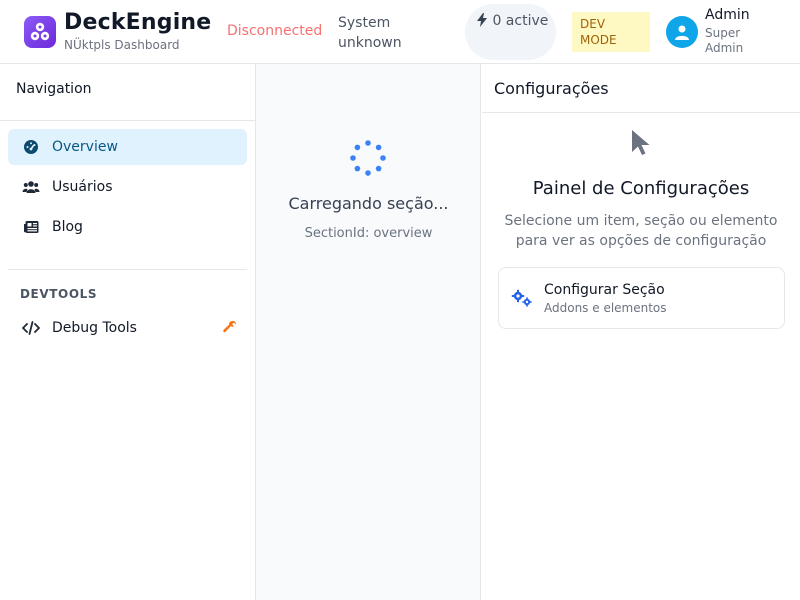 This screenshot has width=800, height=600. Describe the element at coordinates (641, 142) in the screenshot. I see `cursor-icon` at that location.